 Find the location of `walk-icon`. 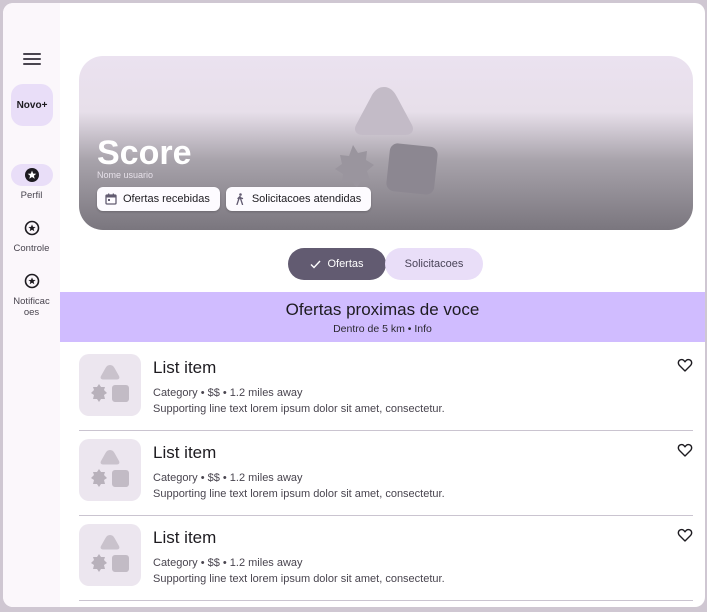

walk-icon is located at coordinates (239, 199).